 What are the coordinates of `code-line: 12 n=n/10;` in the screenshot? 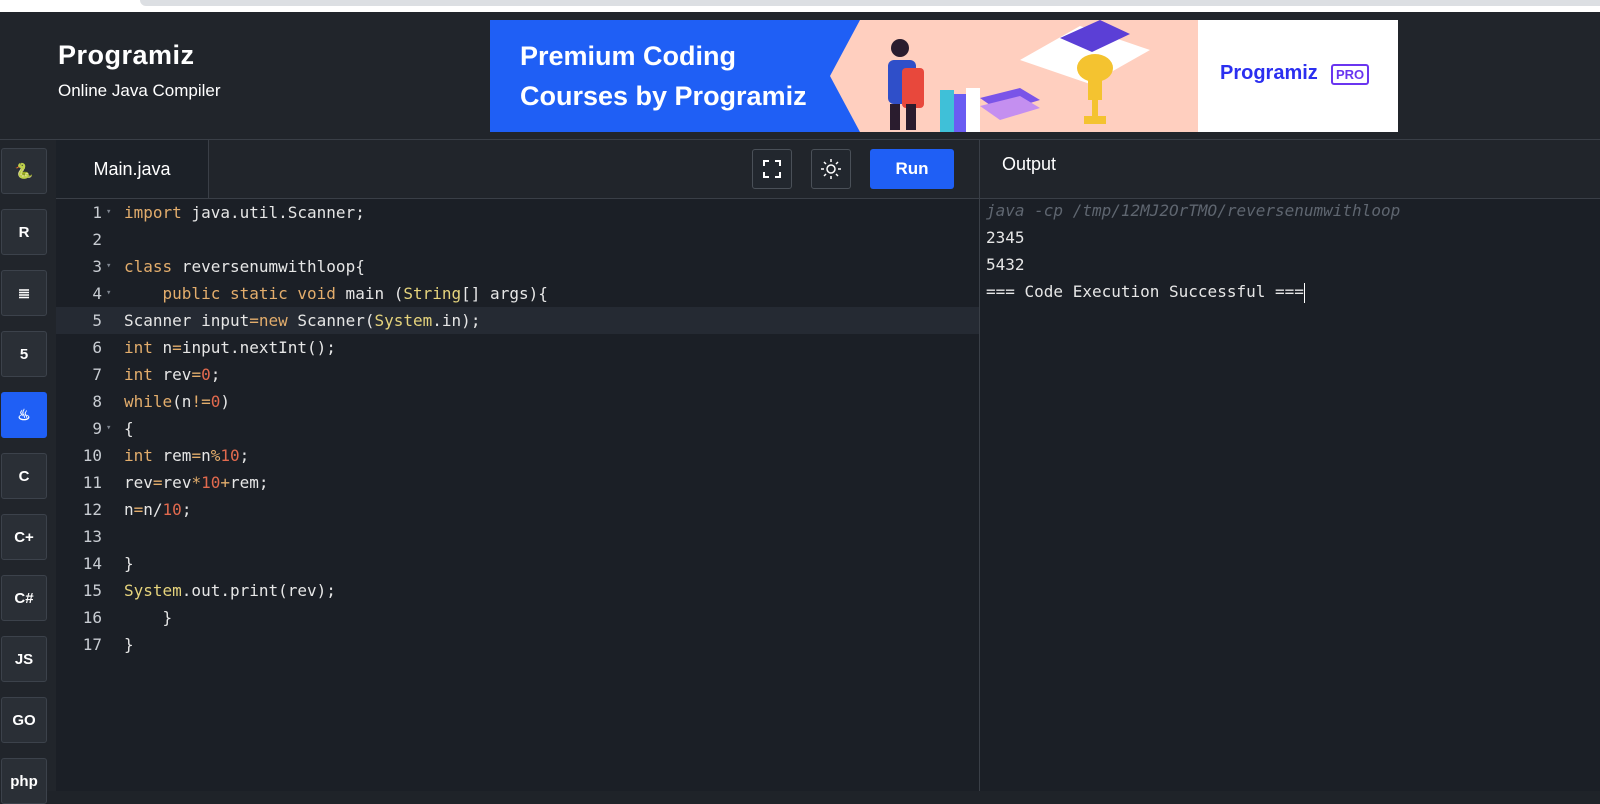 It's located at (517, 509).